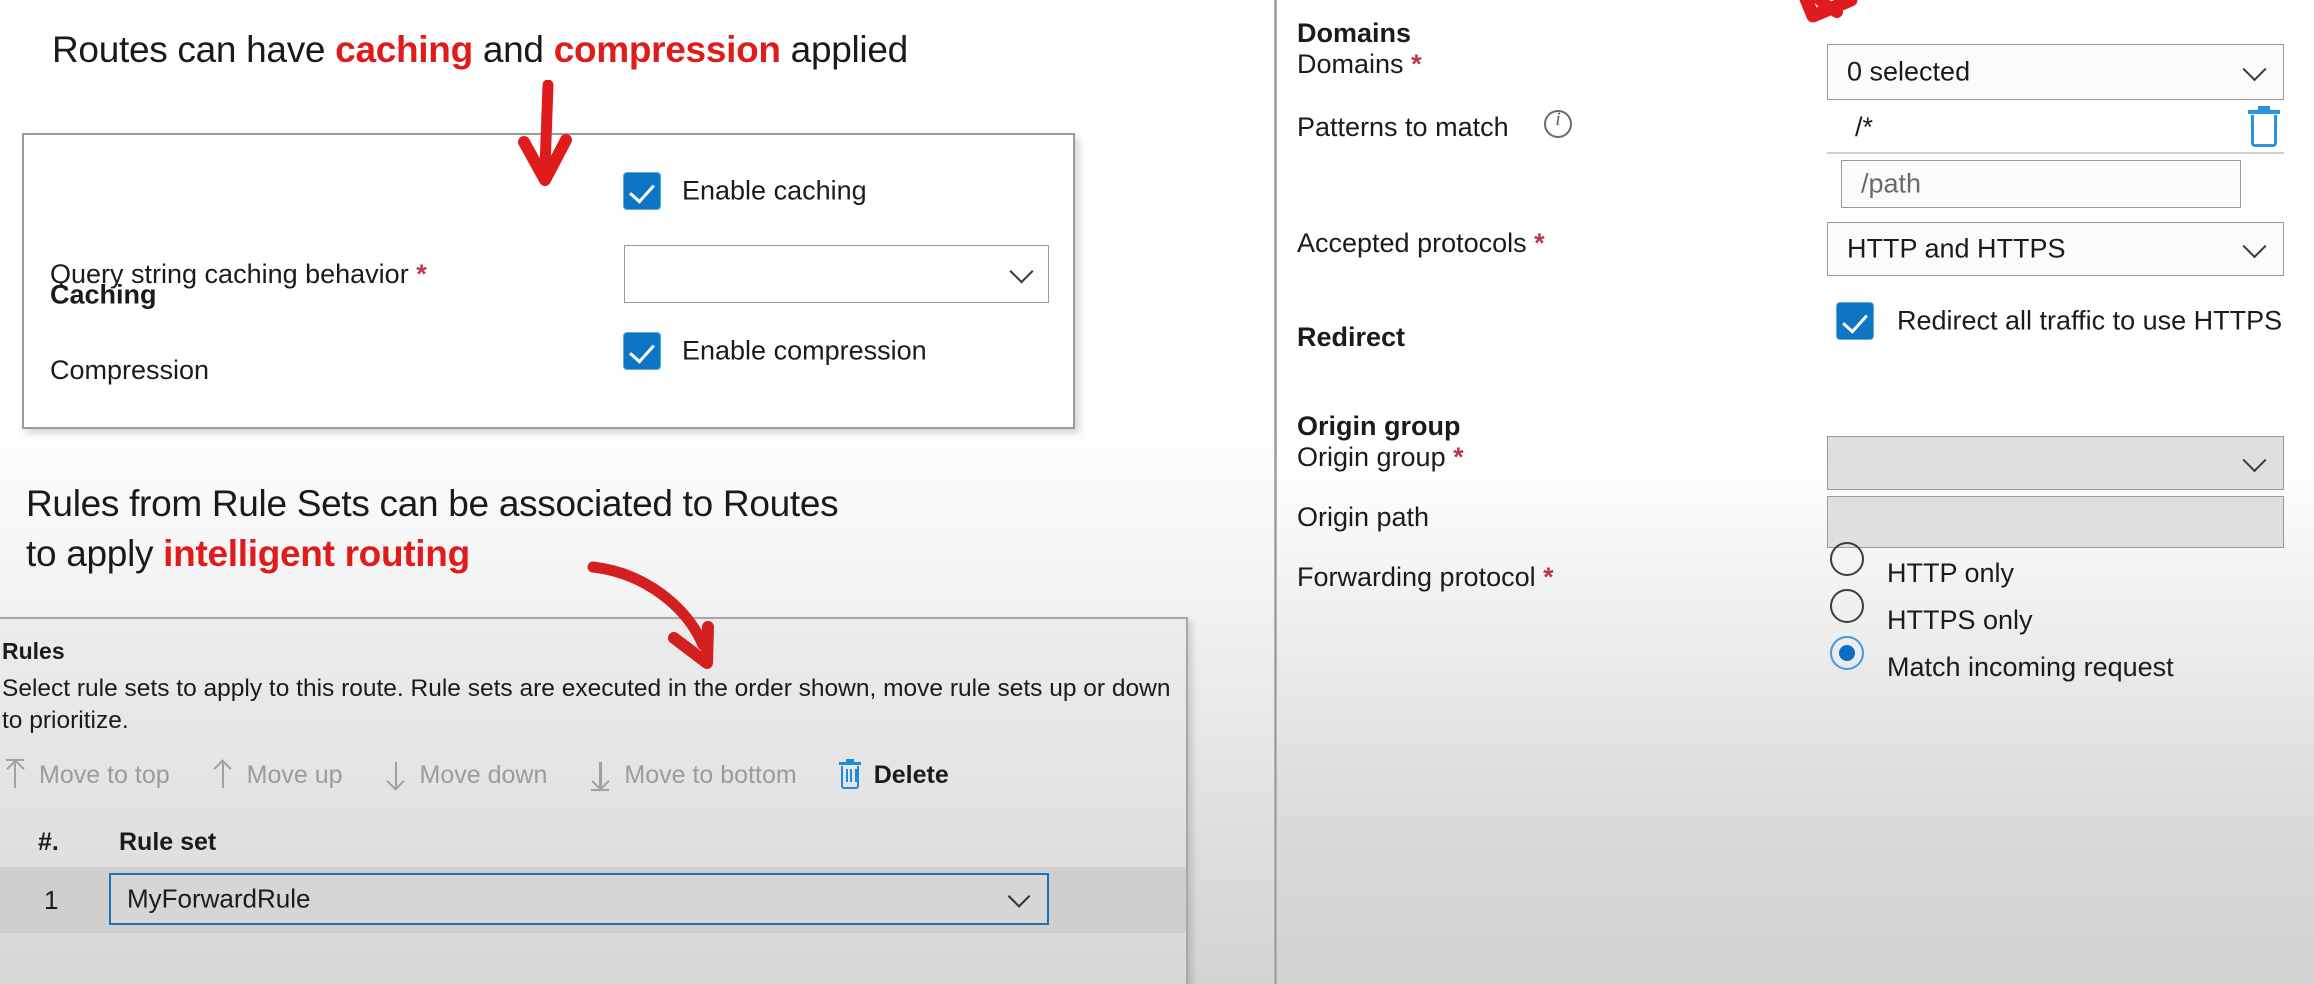 The height and width of the screenshot is (984, 2314). Describe the element at coordinates (1416, 64) in the screenshot. I see `domains-required-marker: *` at that location.